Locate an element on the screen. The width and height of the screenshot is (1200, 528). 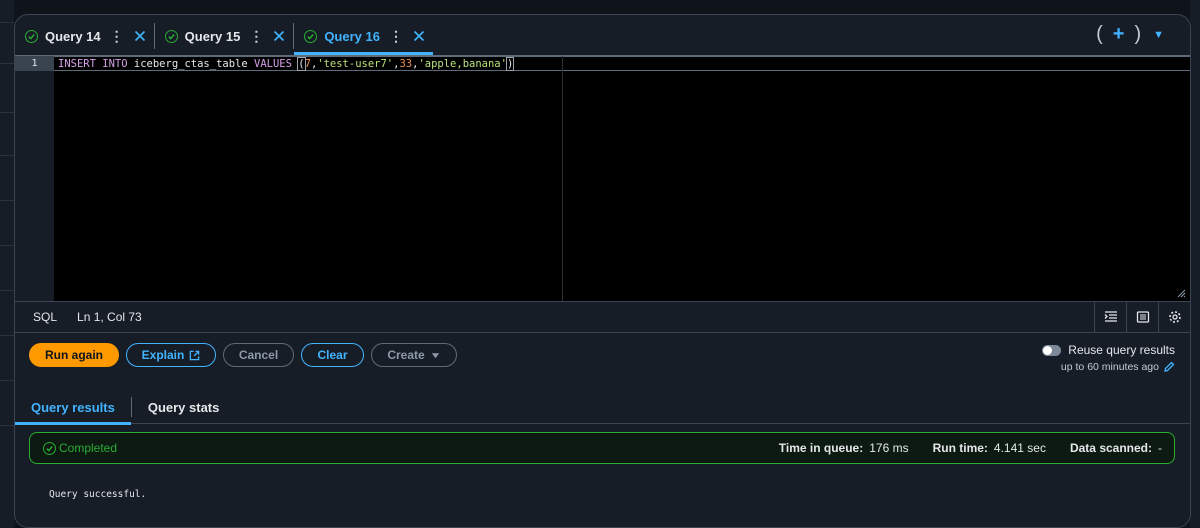
table-identifier: iceberg_ctas_table is located at coordinates (190, 64).